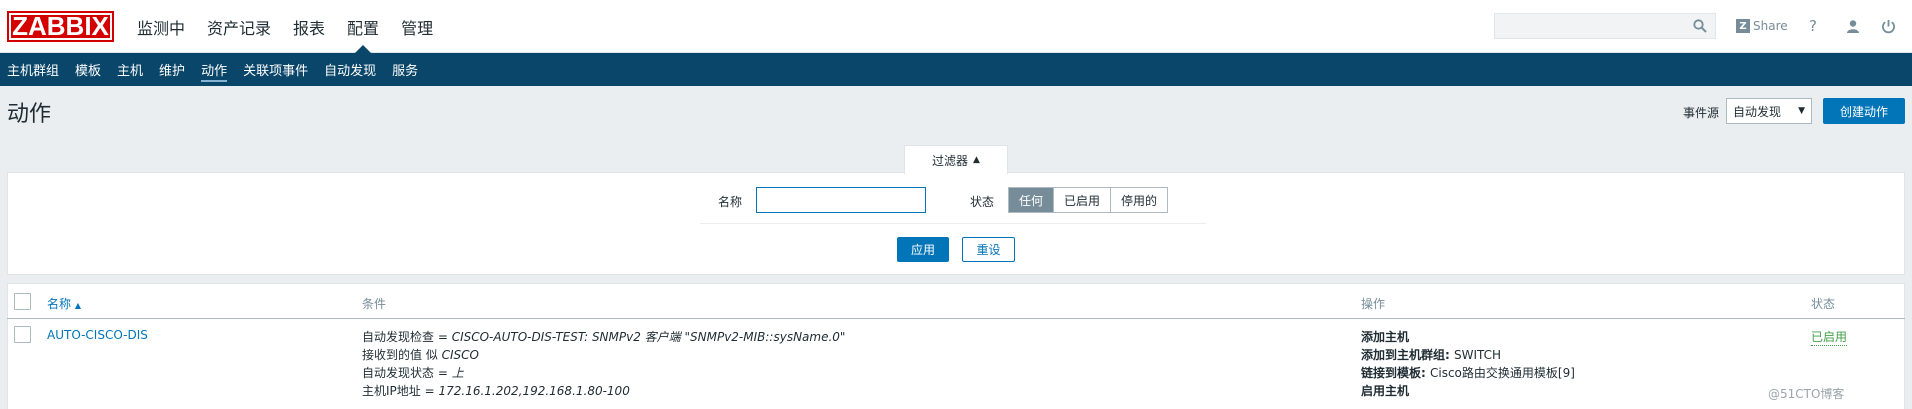  What do you see at coordinates (239, 26) in the screenshot?
I see `menu-inventory: 资产记录` at bounding box center [239, 26].